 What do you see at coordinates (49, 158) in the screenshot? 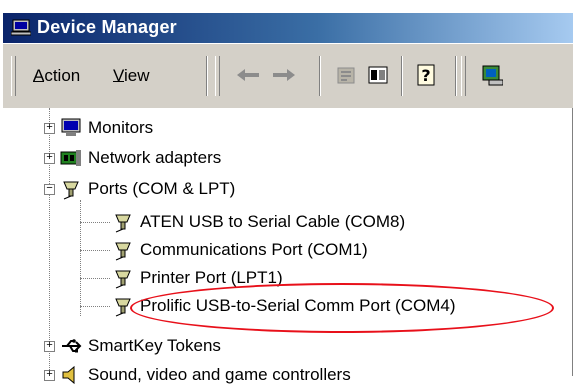
I see `expand-network-adapters: +` at bounding box center [49, 158].